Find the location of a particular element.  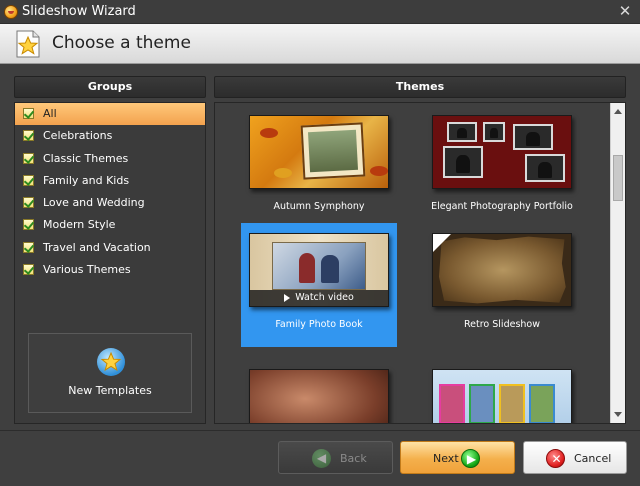

group-item-classic-themes: Classic Themes is located at coordinates (110, 159).